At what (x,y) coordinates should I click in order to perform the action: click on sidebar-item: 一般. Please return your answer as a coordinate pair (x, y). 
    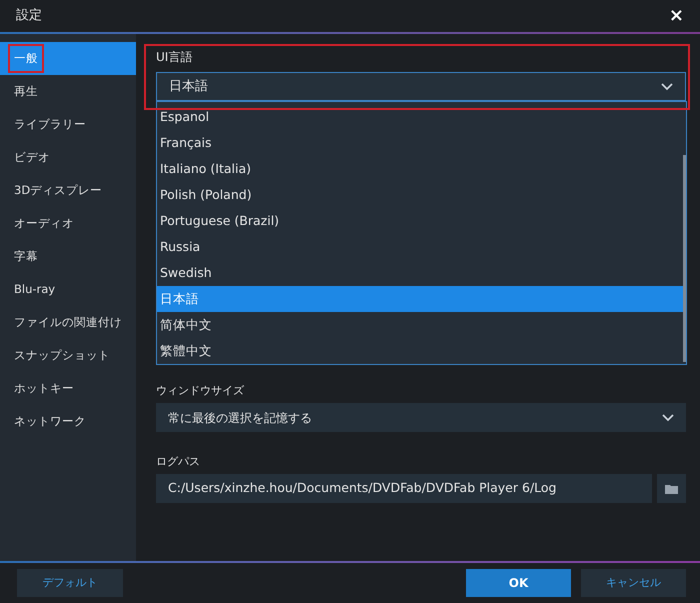
    Looking at the image, I should click on (68, 58).